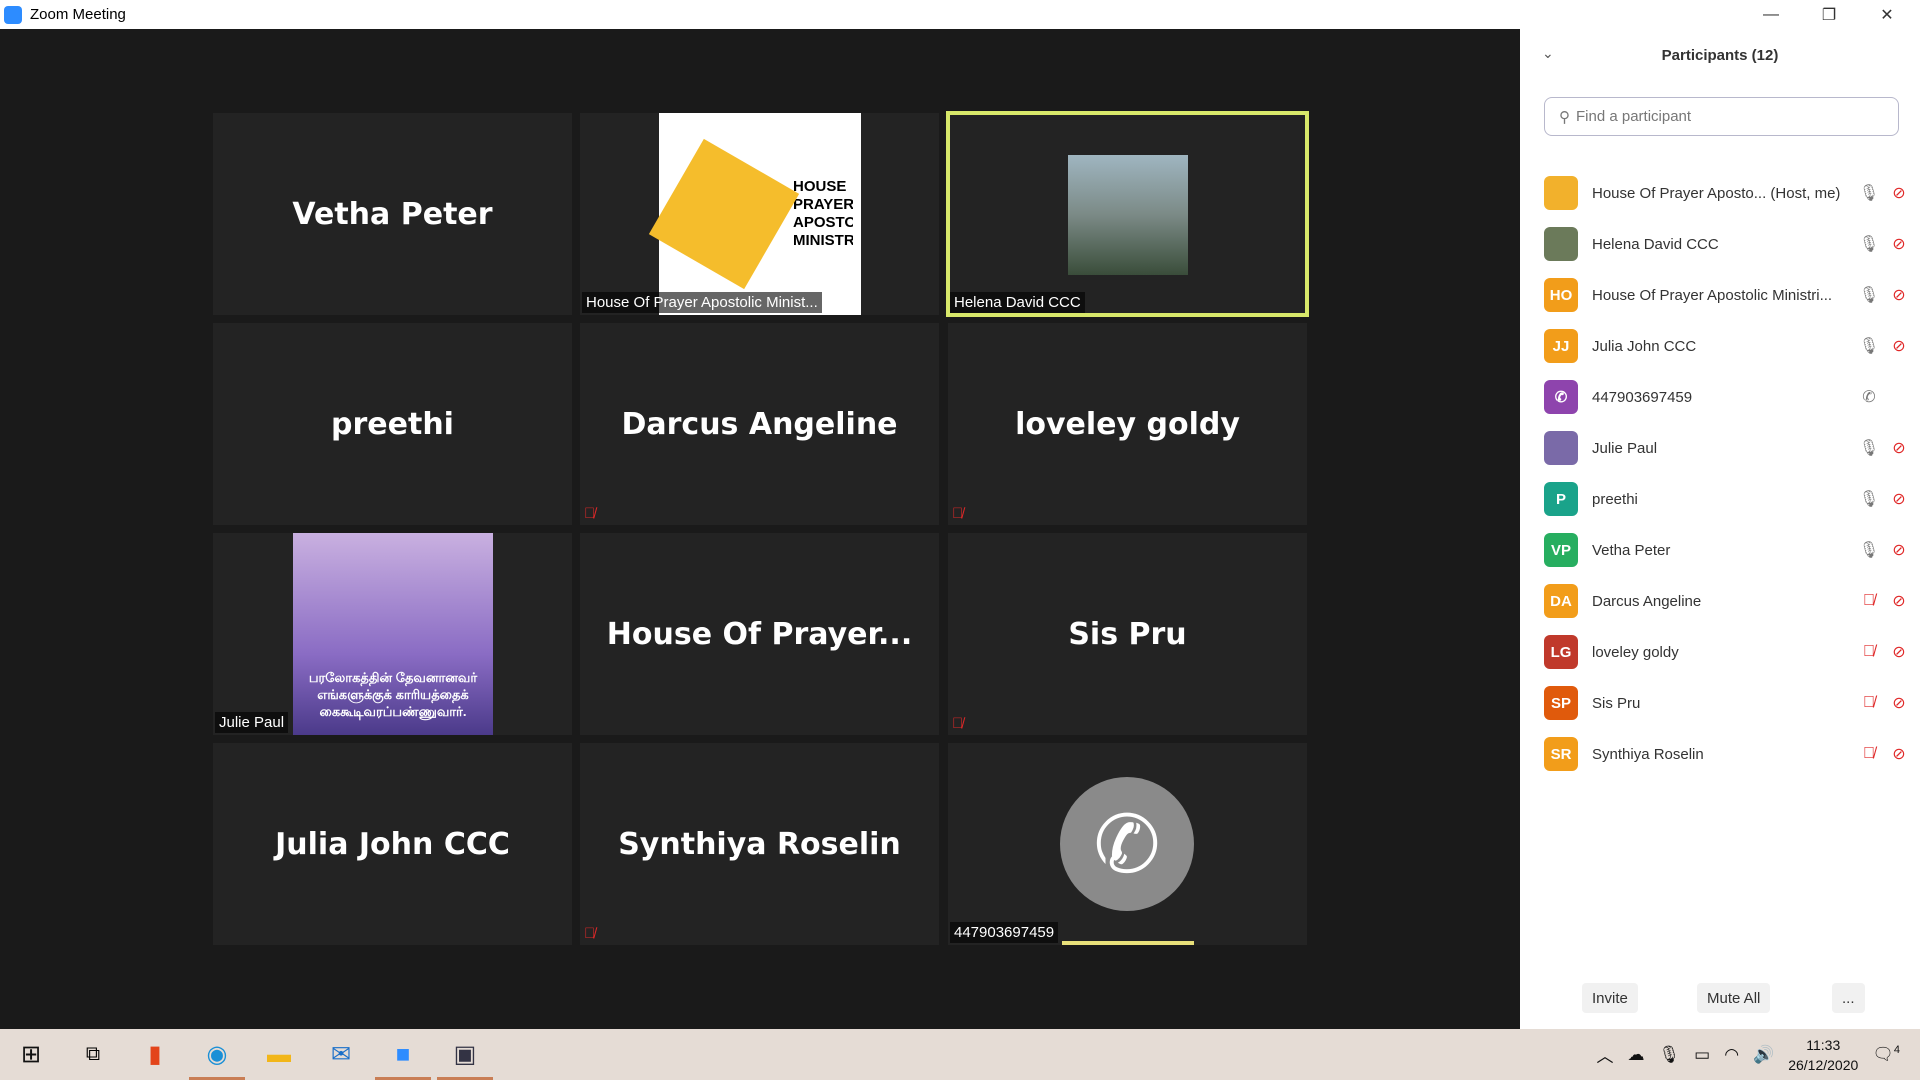 This screenshot has height=1080, width=1920. What do you see at coordinates (155, 1054) in the screenshot?
I see `office-icon: ▮` at bounding box center [155, 1054].